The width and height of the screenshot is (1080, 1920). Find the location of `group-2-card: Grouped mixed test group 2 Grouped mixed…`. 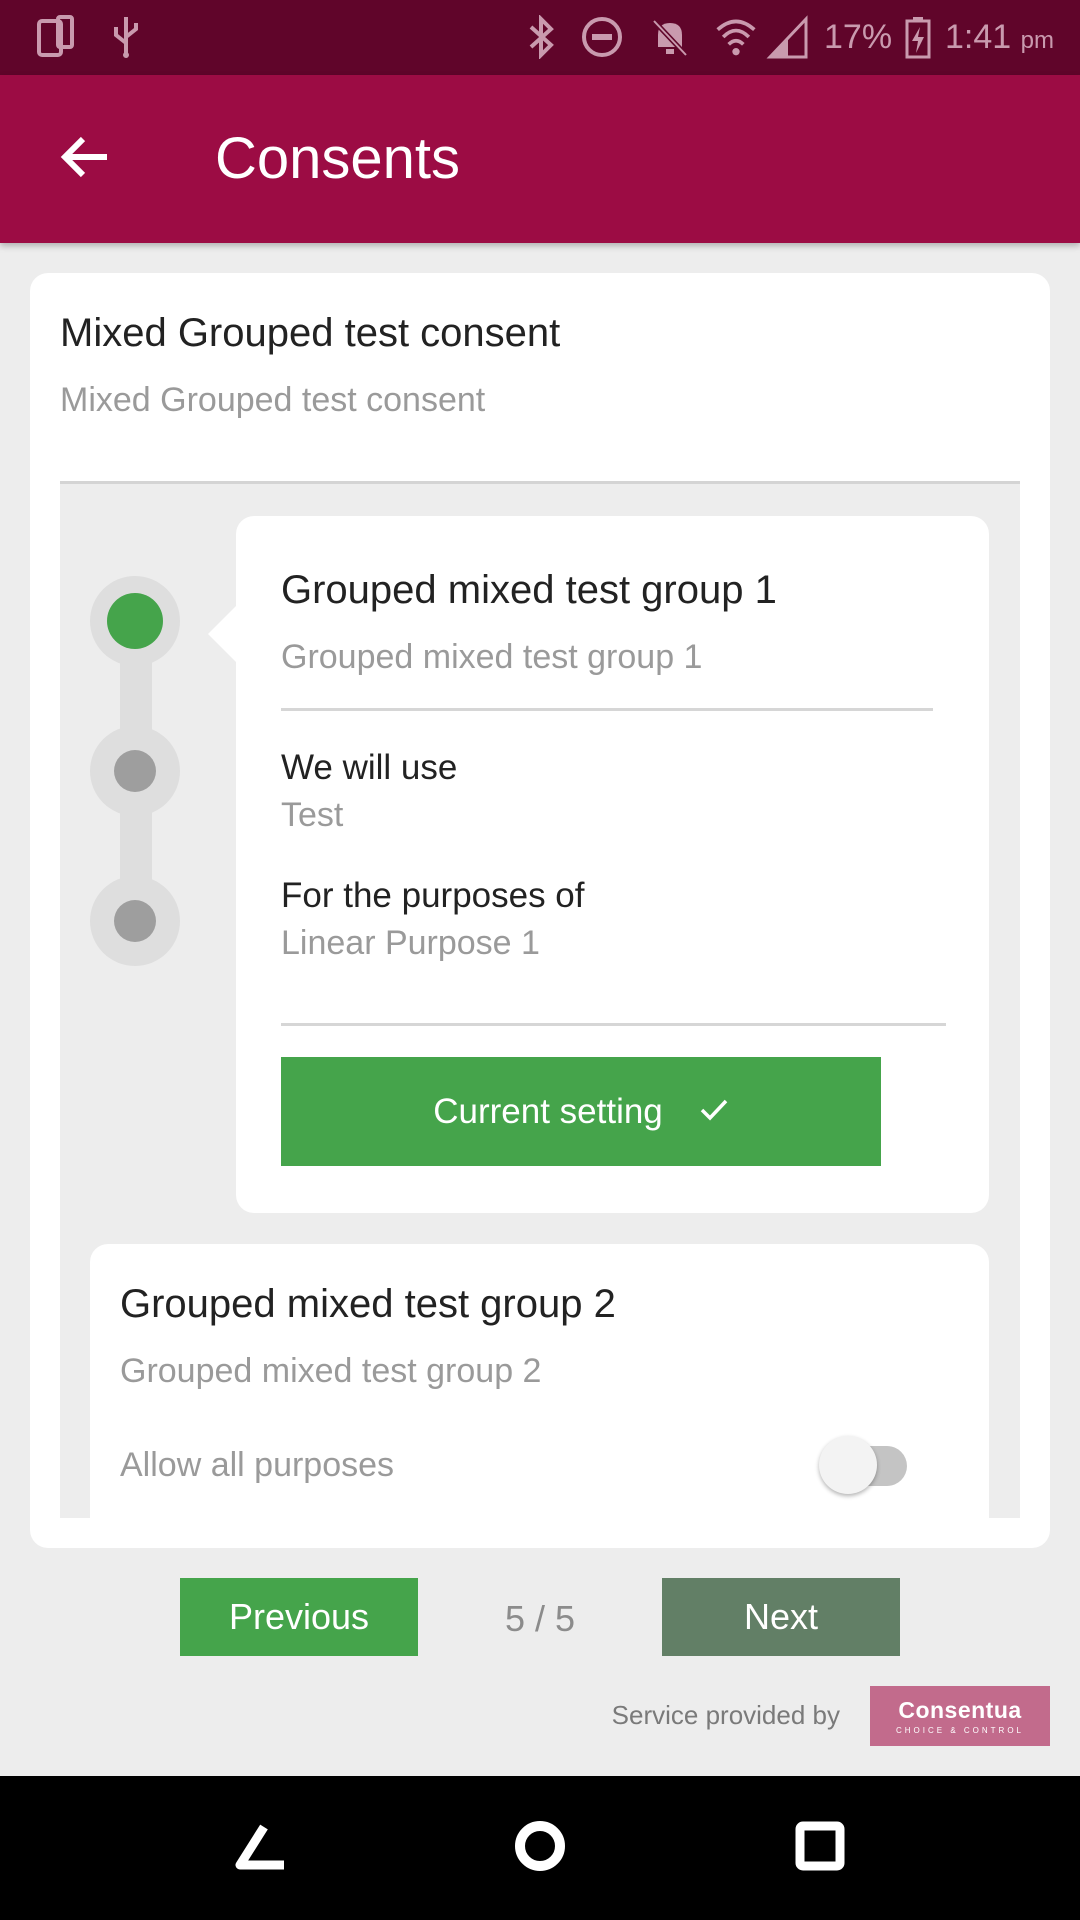

group-2-card: Grouped mixed test group 2 Grouped mixed… is located at coordinates (539, 1381).